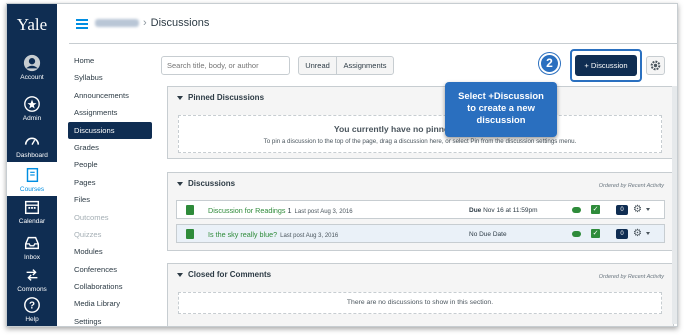 This screenshot has width=685, height=335. Describe the element at coordinates (110, 269) in the screenshot. I see `course-nav-conferences: Conferences` at that location.